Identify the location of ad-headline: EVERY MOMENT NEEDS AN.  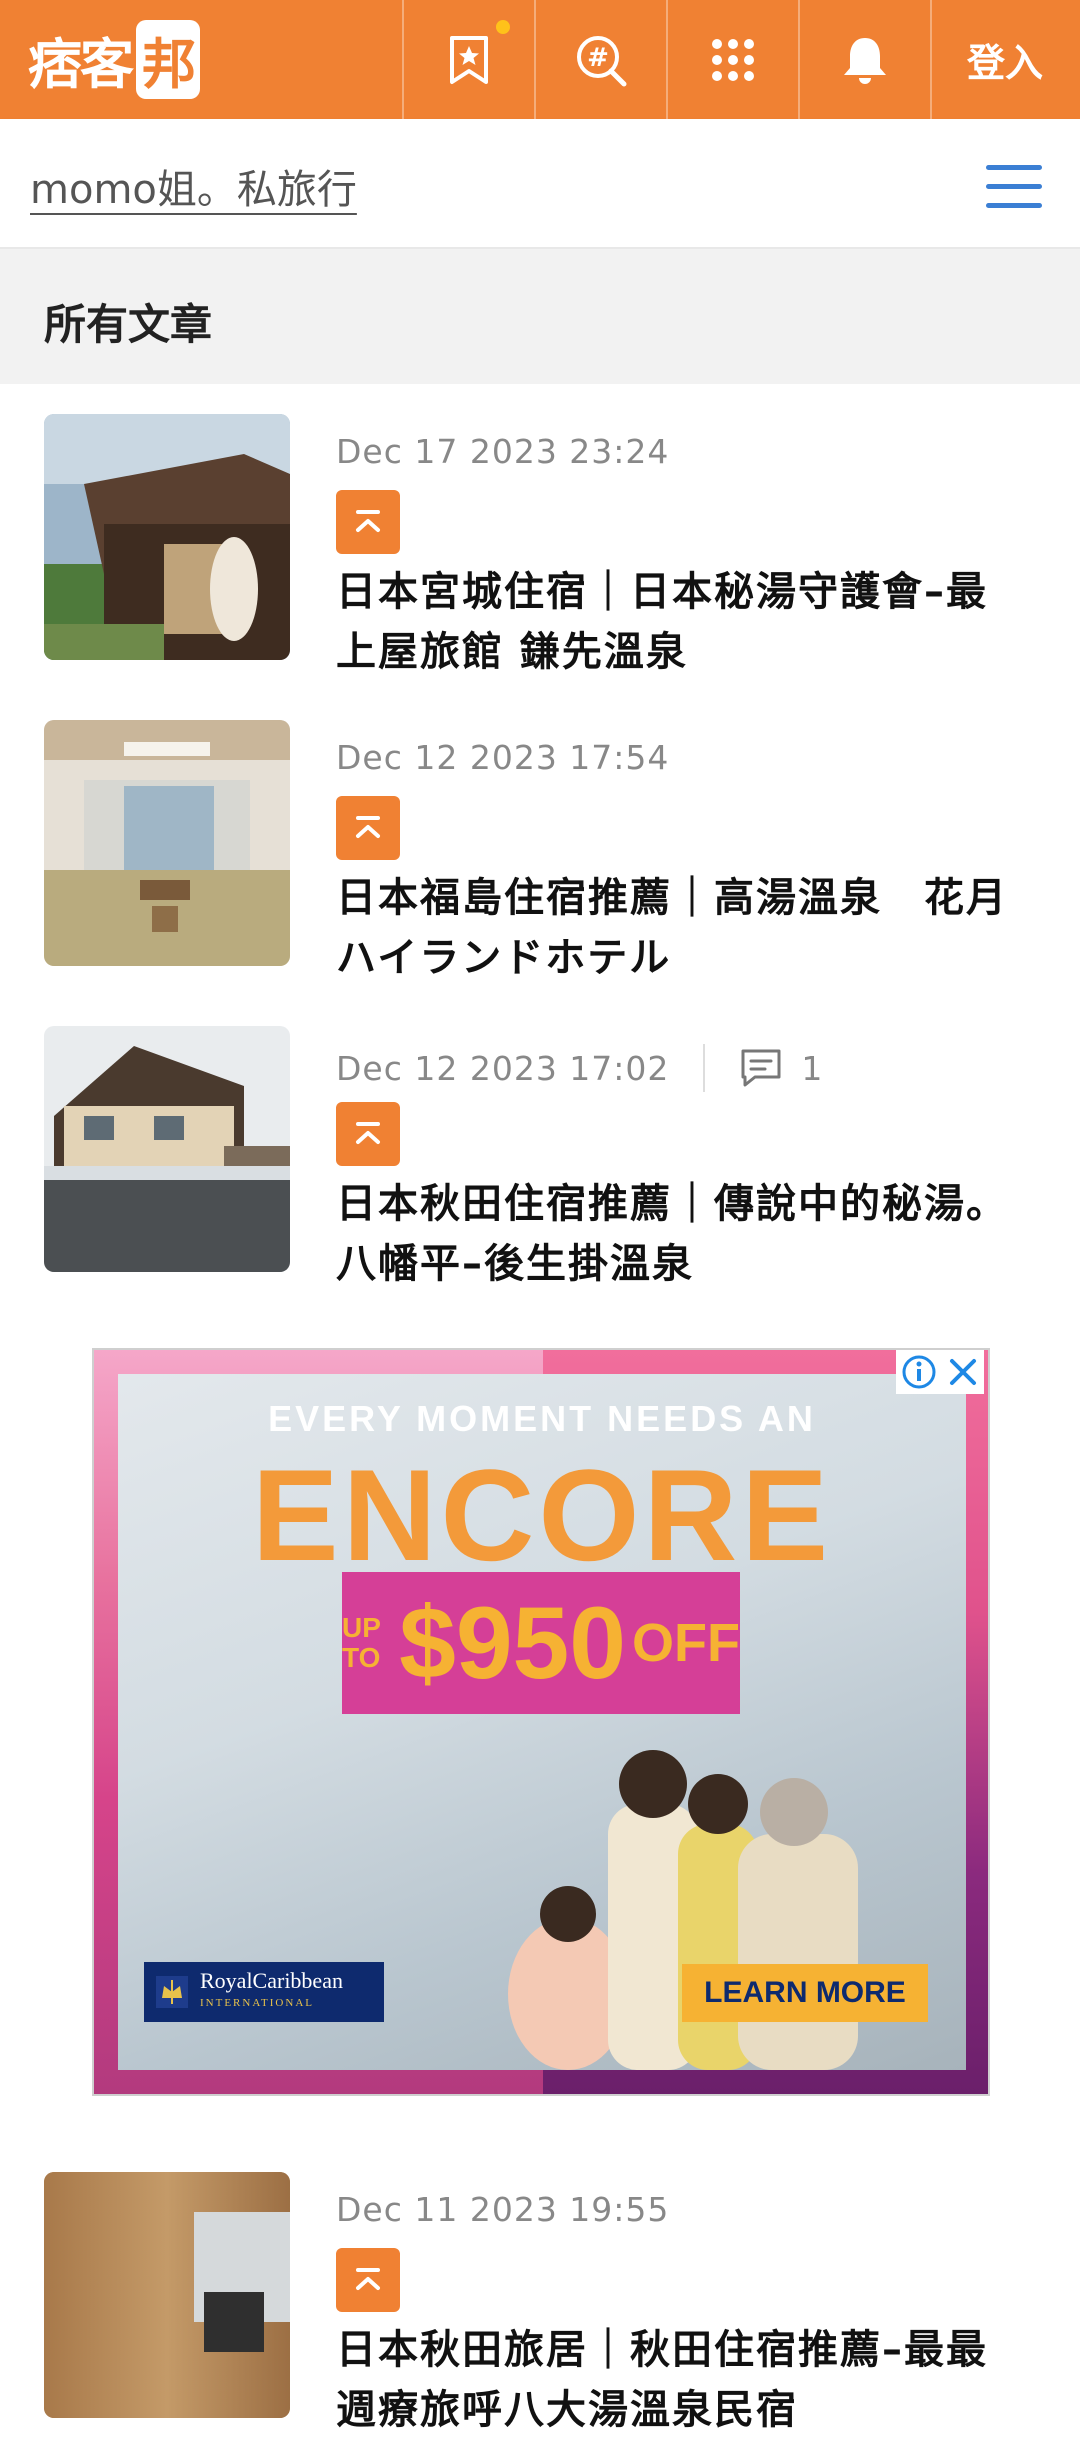
(542, 1418).